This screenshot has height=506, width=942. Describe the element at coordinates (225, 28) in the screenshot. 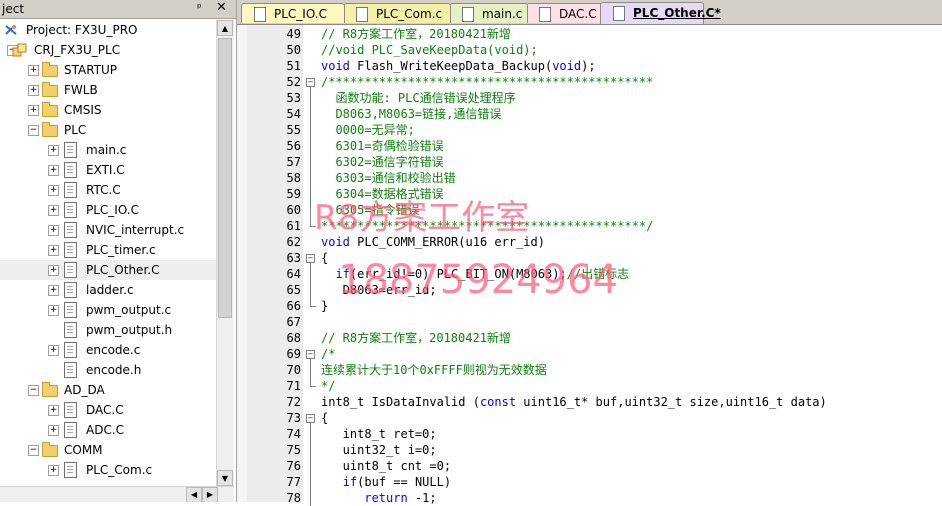

I see `scroll-up-button: ▲` at that location.